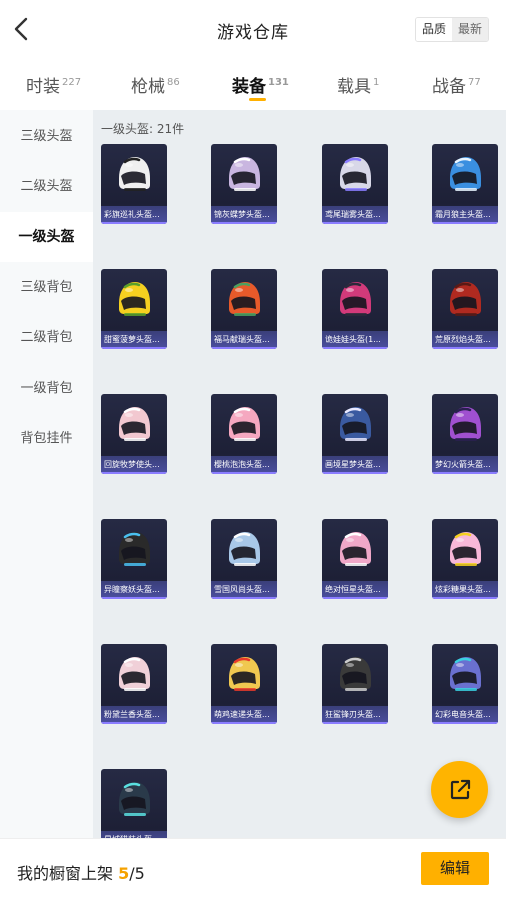  What do you see at coordinates (148, 87) in the screenshot?
I see `tab-label: 枪械` at bounding box center [148, 87].